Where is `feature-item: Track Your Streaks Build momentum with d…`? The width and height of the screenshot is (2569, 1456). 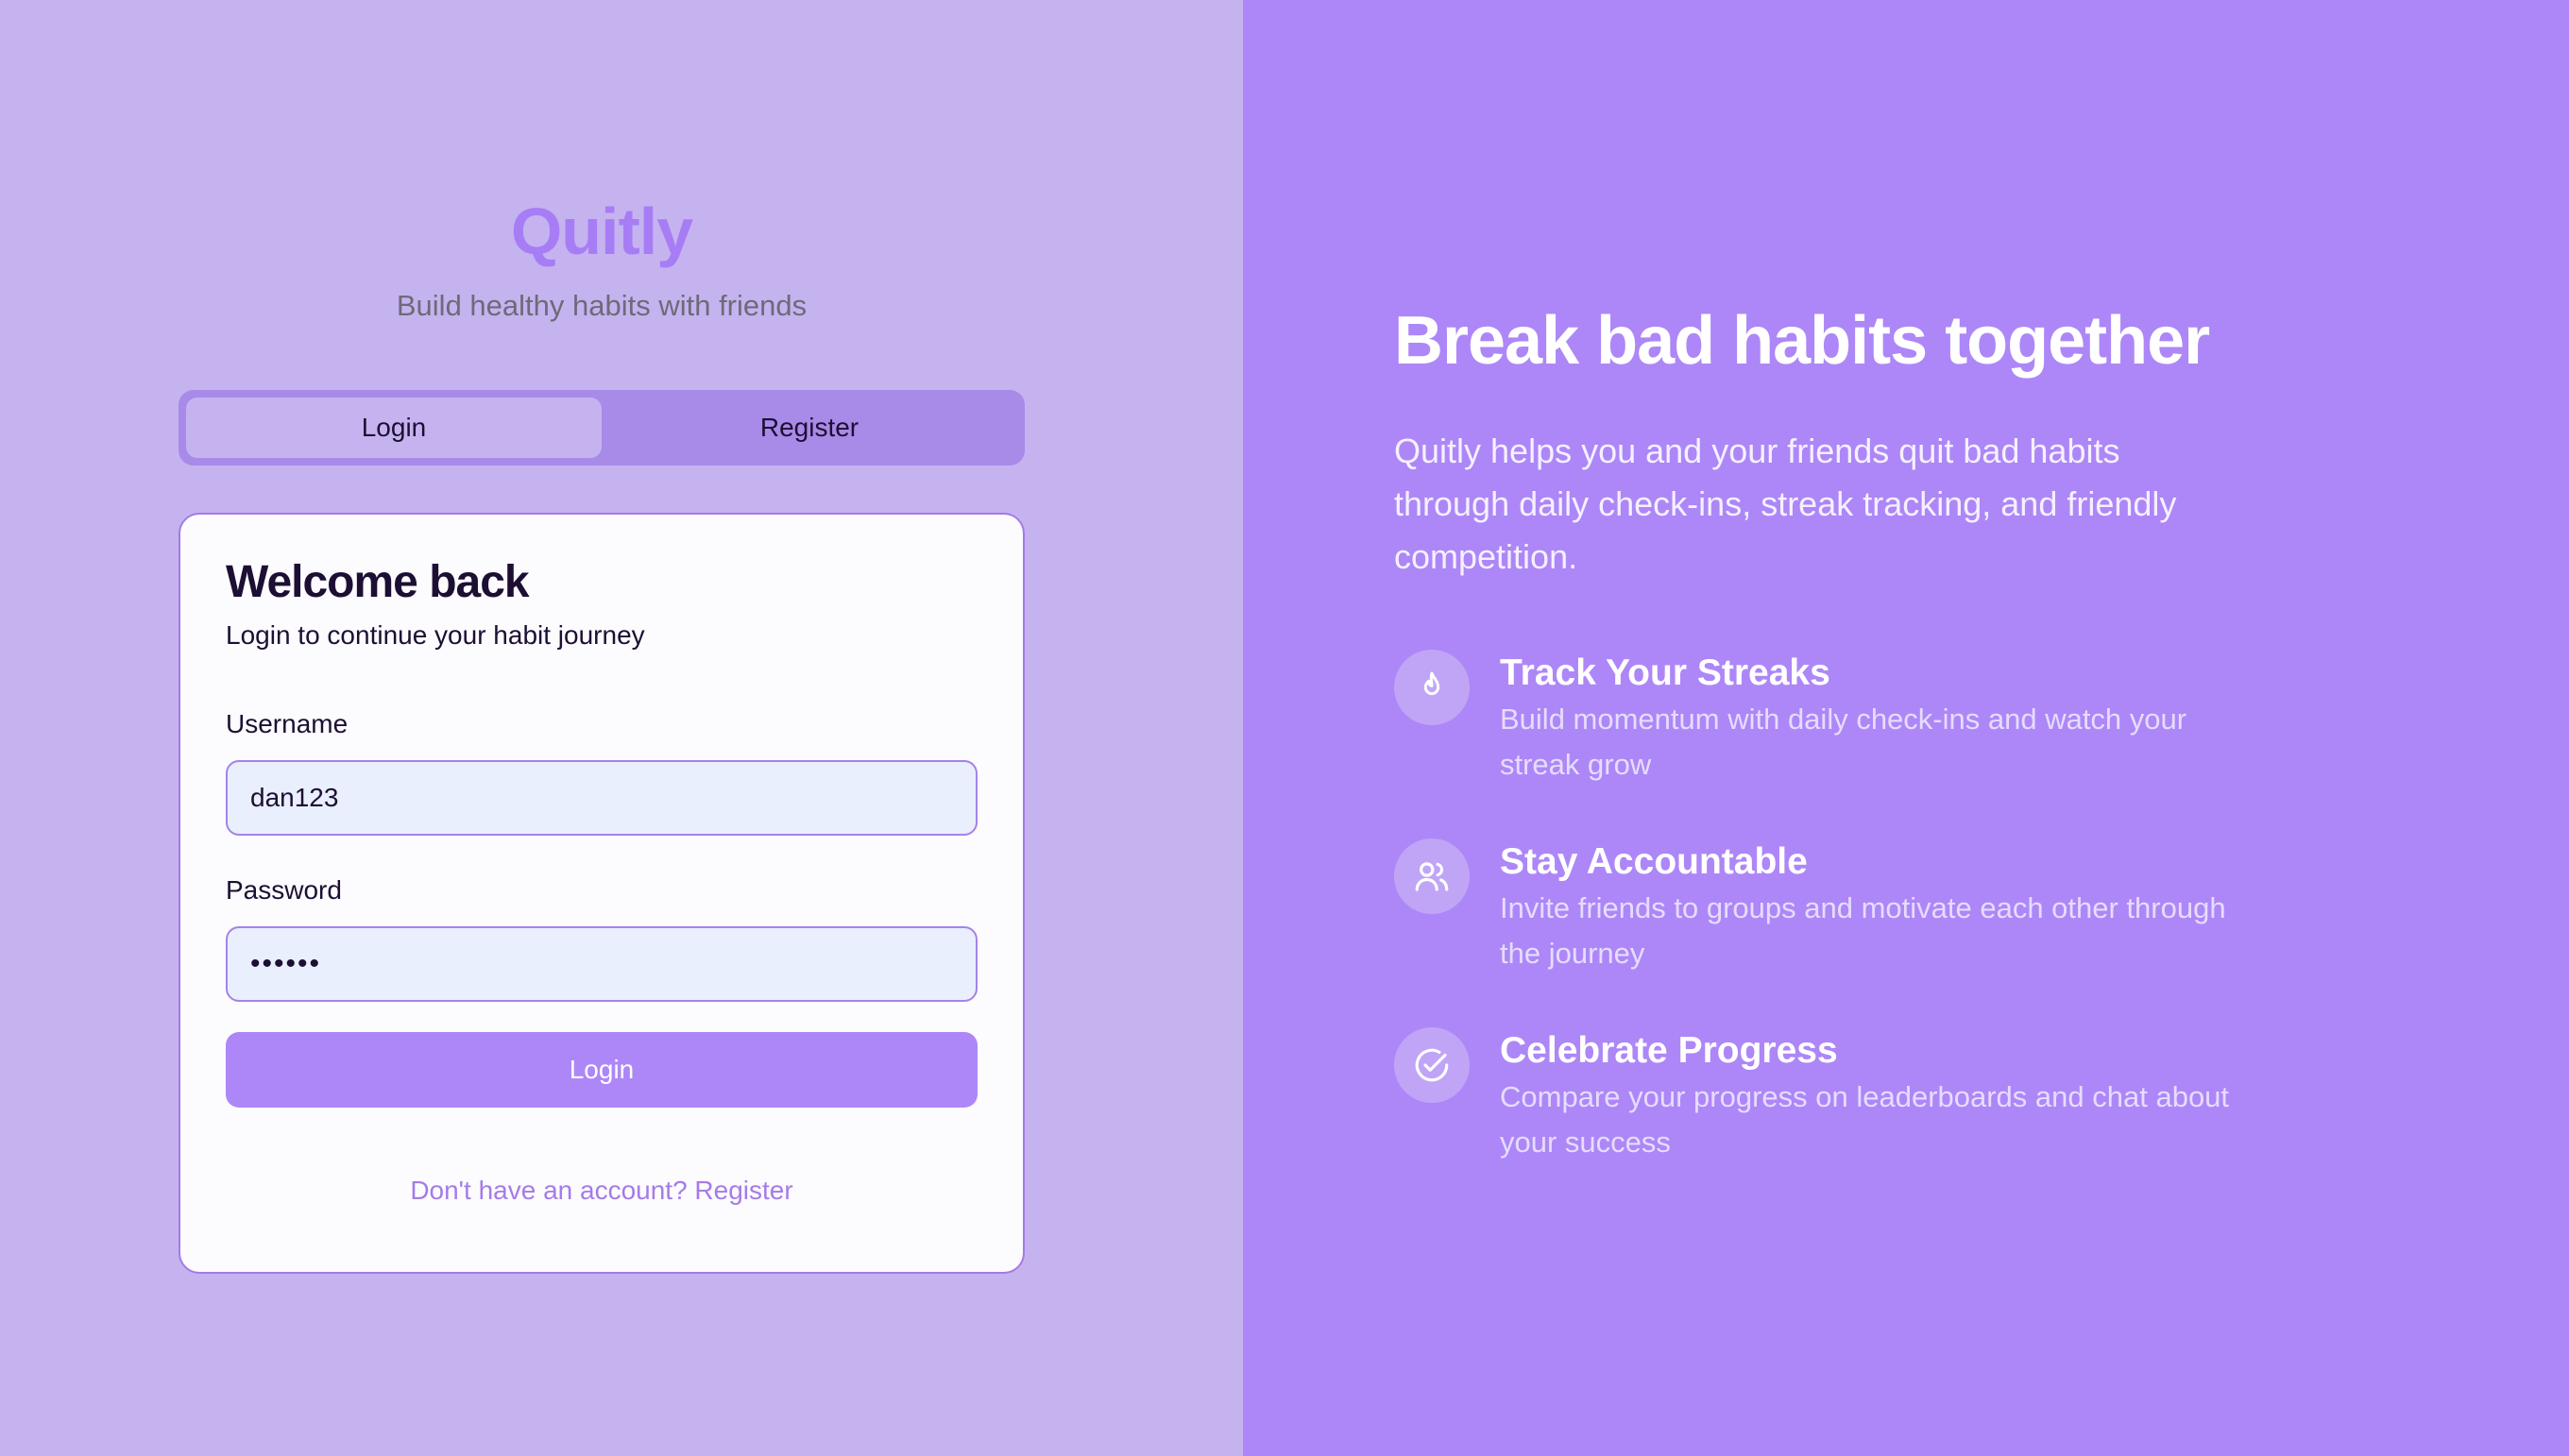
feature-item: Track Your Streaks Build momentum with d… is located at coordinates (1866, 718).